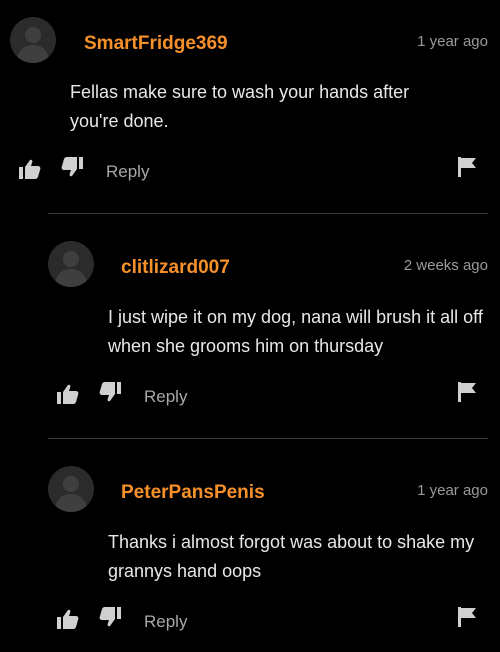 Image resolution: width=500 pixels, height=652 pixels. What do you see at coordinates (445, 265) in the screenshot?
I see `comment-timestamp: 2 weeks ago` at bounding box center [445, 265].